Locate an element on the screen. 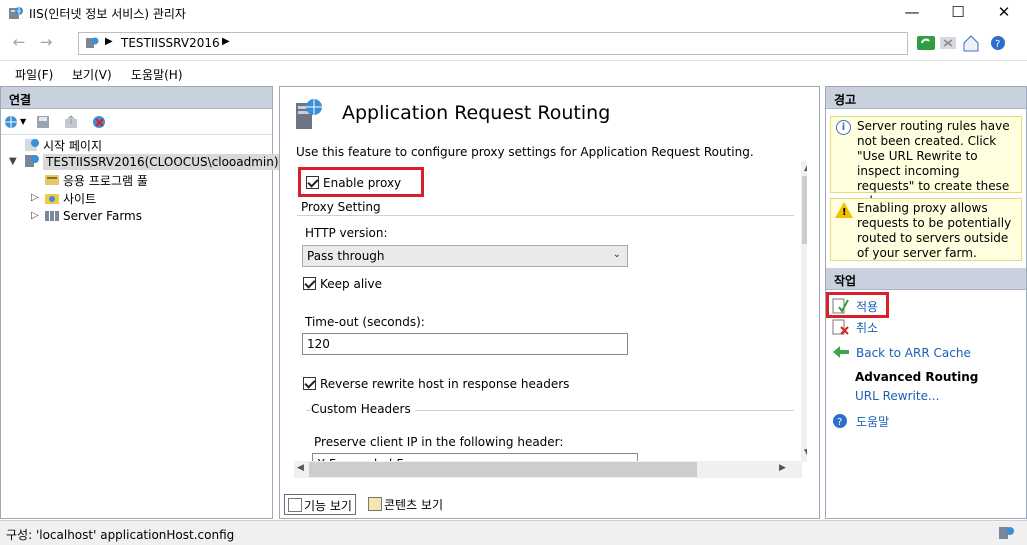 The width and height of the screenshot is (1027, 545). features-view-icon is located at coordinates (295, 505).